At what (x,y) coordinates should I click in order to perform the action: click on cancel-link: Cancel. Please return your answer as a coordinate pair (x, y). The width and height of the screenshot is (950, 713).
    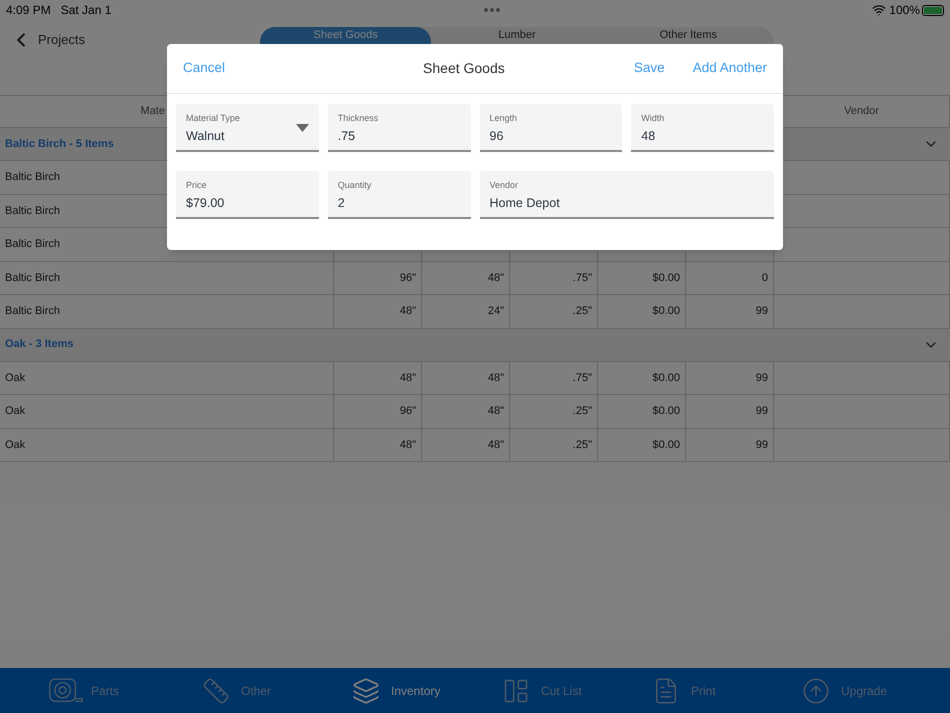
    Looking at the image, I should click on (204, 68).